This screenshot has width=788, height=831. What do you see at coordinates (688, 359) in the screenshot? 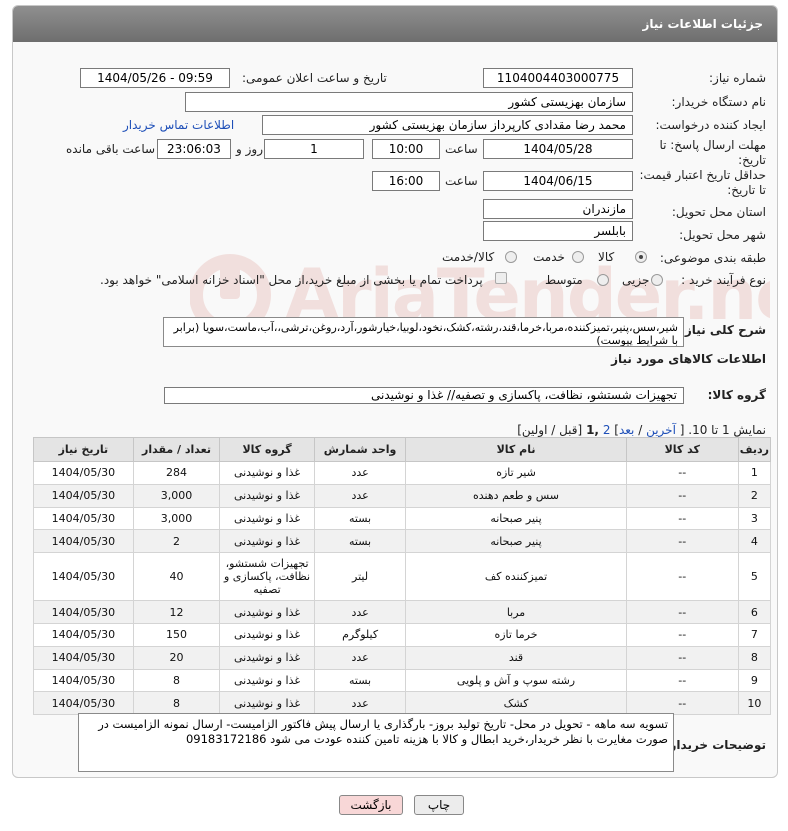
I see `goods-section-title: اطلاعات کالاهای مورد نیاز` at bounding box center [688, 359].